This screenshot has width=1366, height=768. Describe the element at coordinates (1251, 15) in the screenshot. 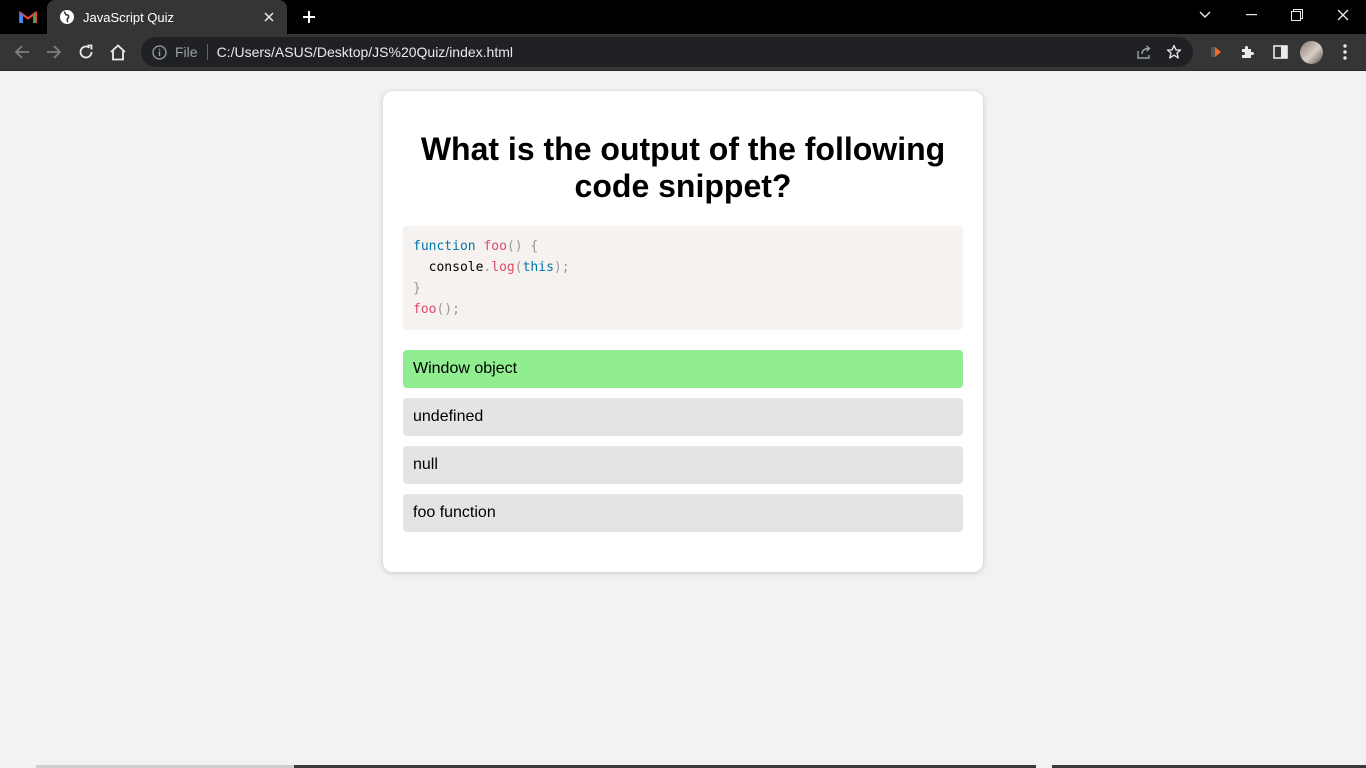

I see `minimize-icon` at that location.